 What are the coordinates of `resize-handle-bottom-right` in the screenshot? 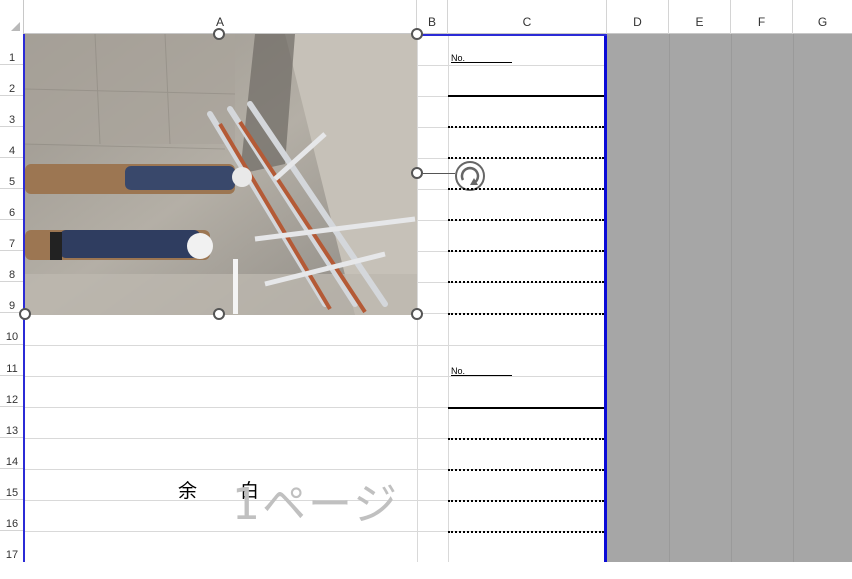 It's located at (417, 314).